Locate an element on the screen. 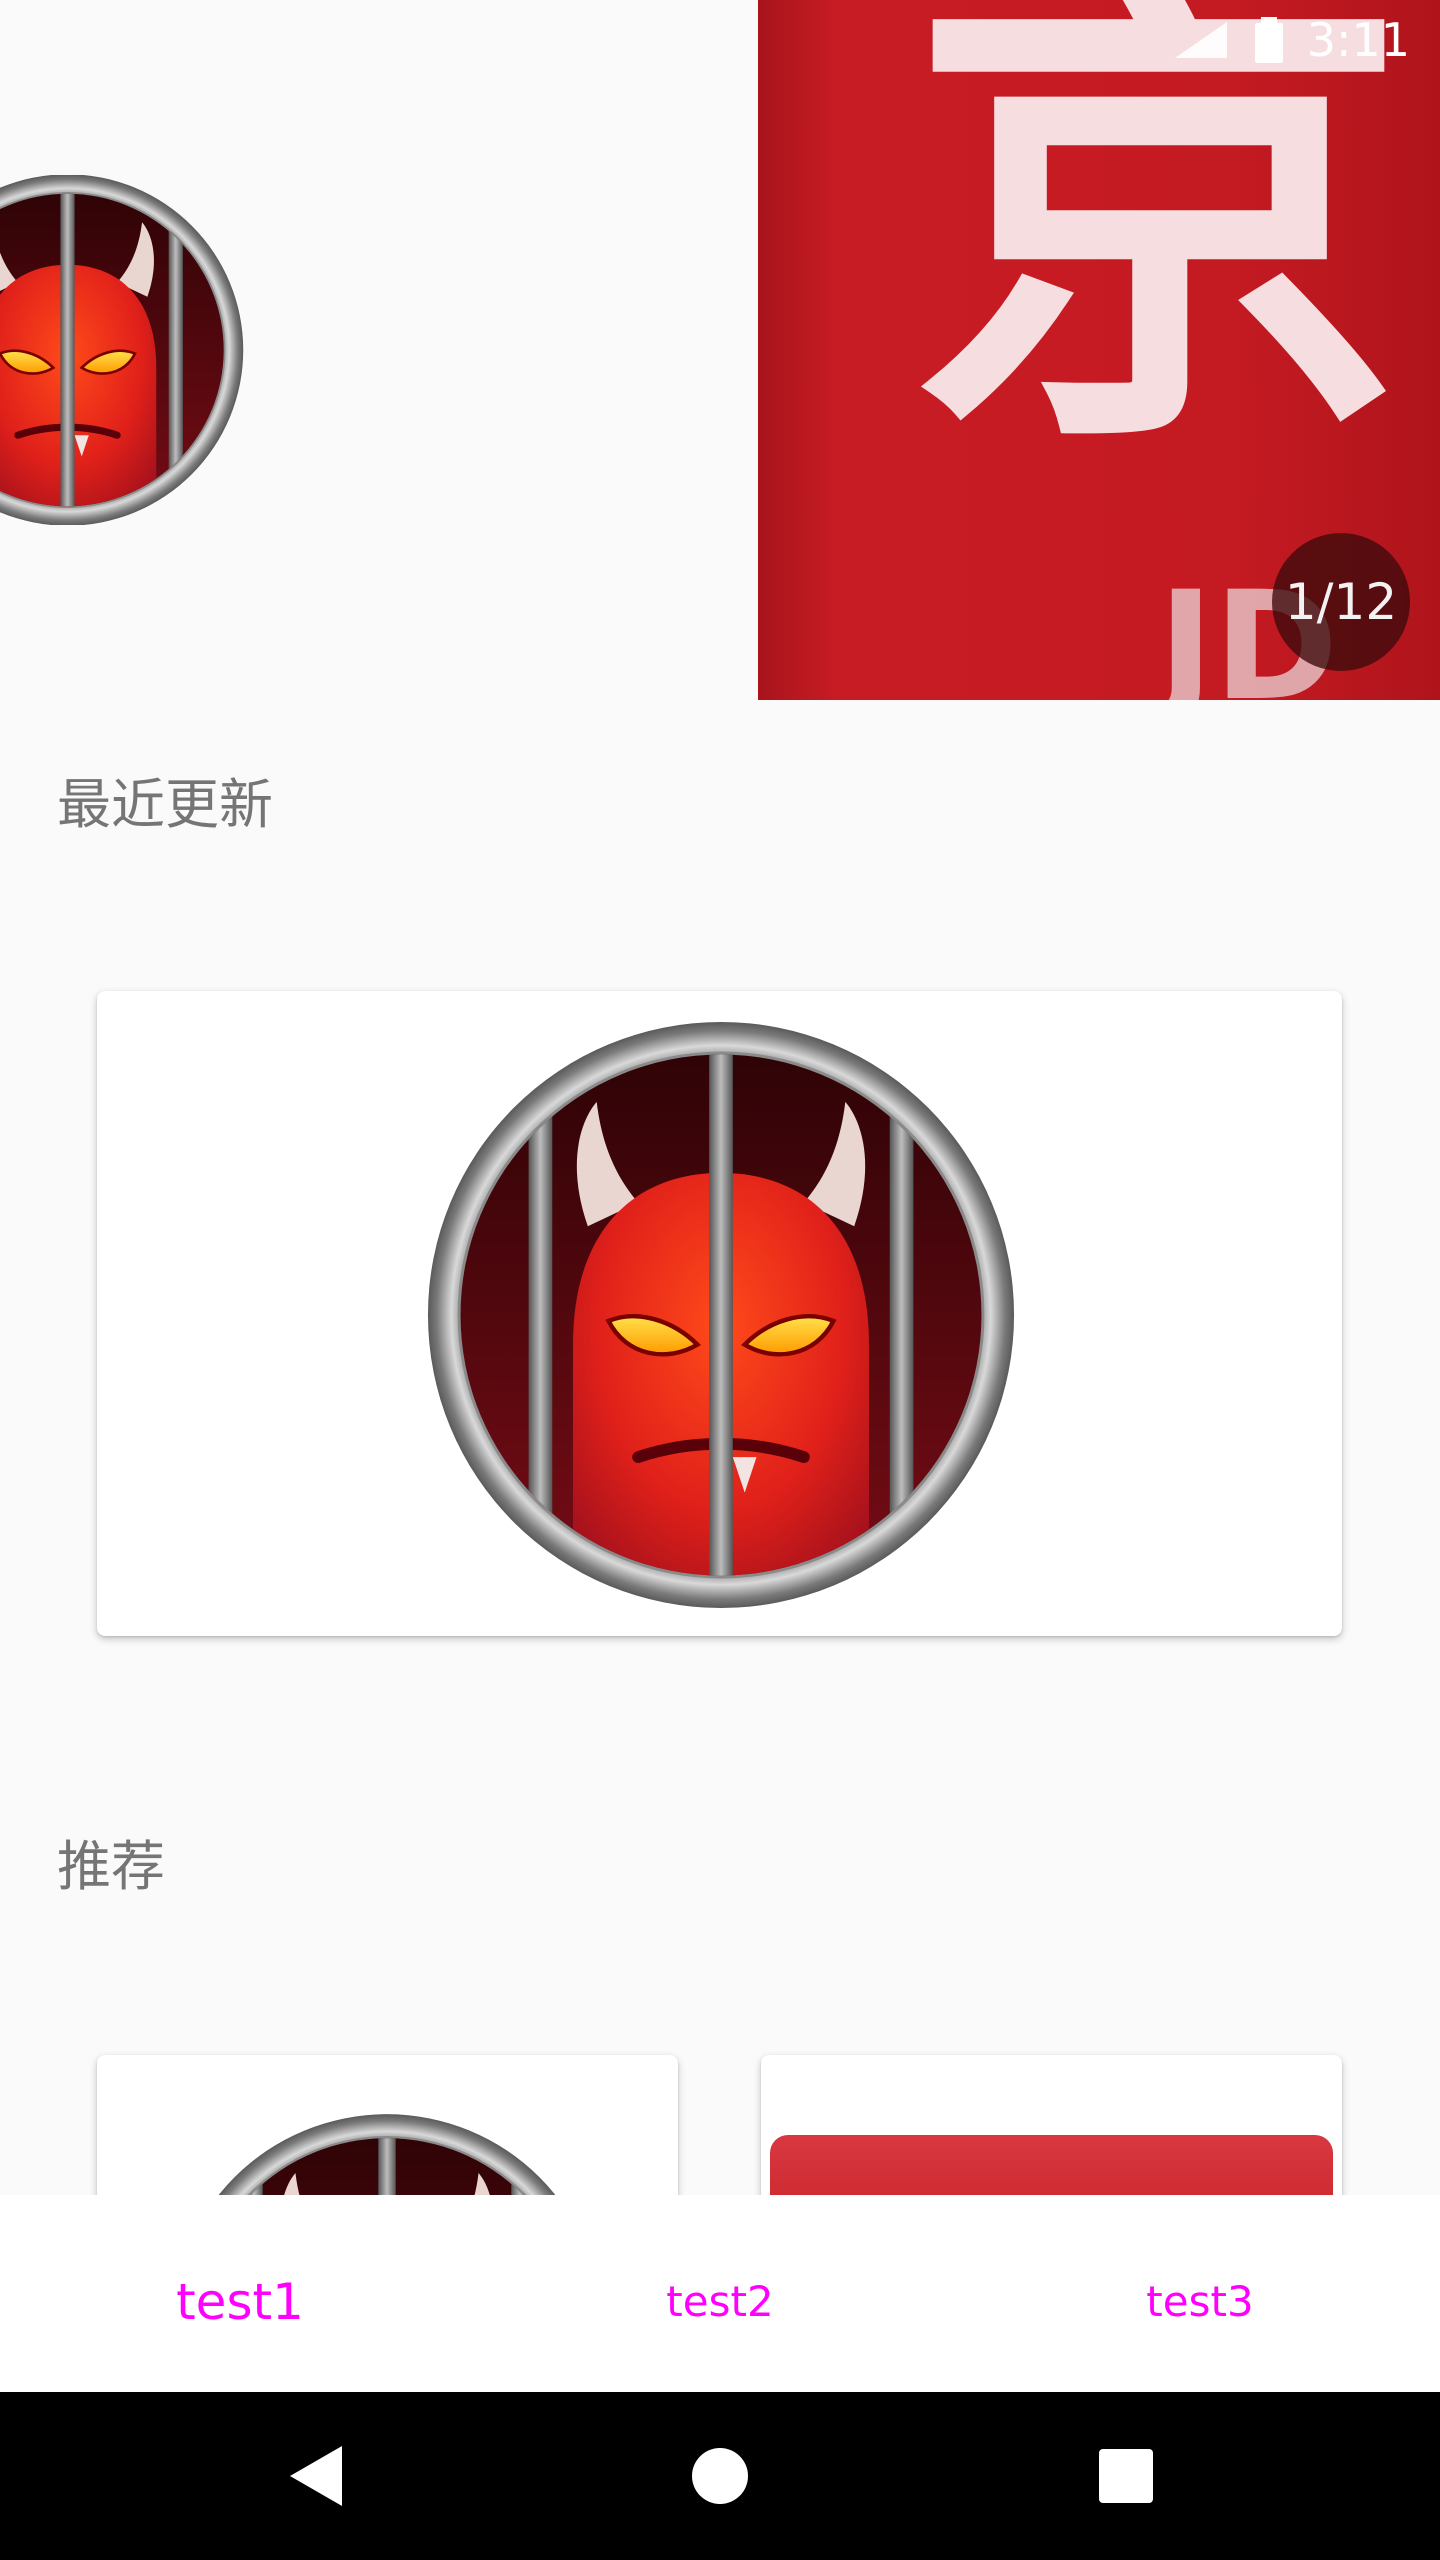 The height and width of the screenshot is (2560, 1440). system-navigation-bar is located at coordinates (720, 2476).